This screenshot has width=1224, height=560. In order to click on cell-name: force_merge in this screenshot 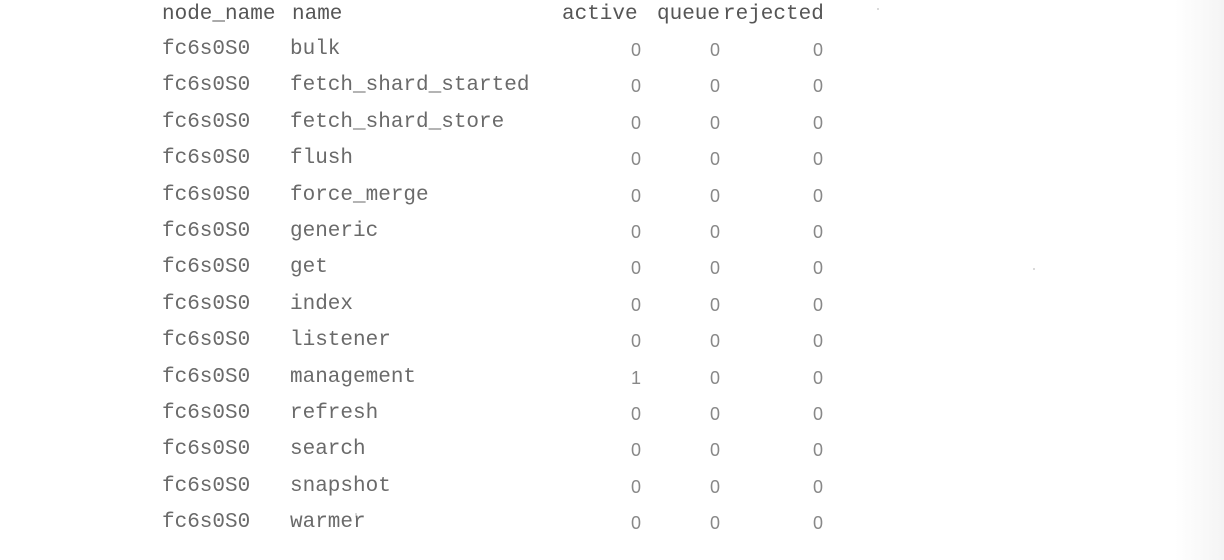, I will do `click(359, 195)`.